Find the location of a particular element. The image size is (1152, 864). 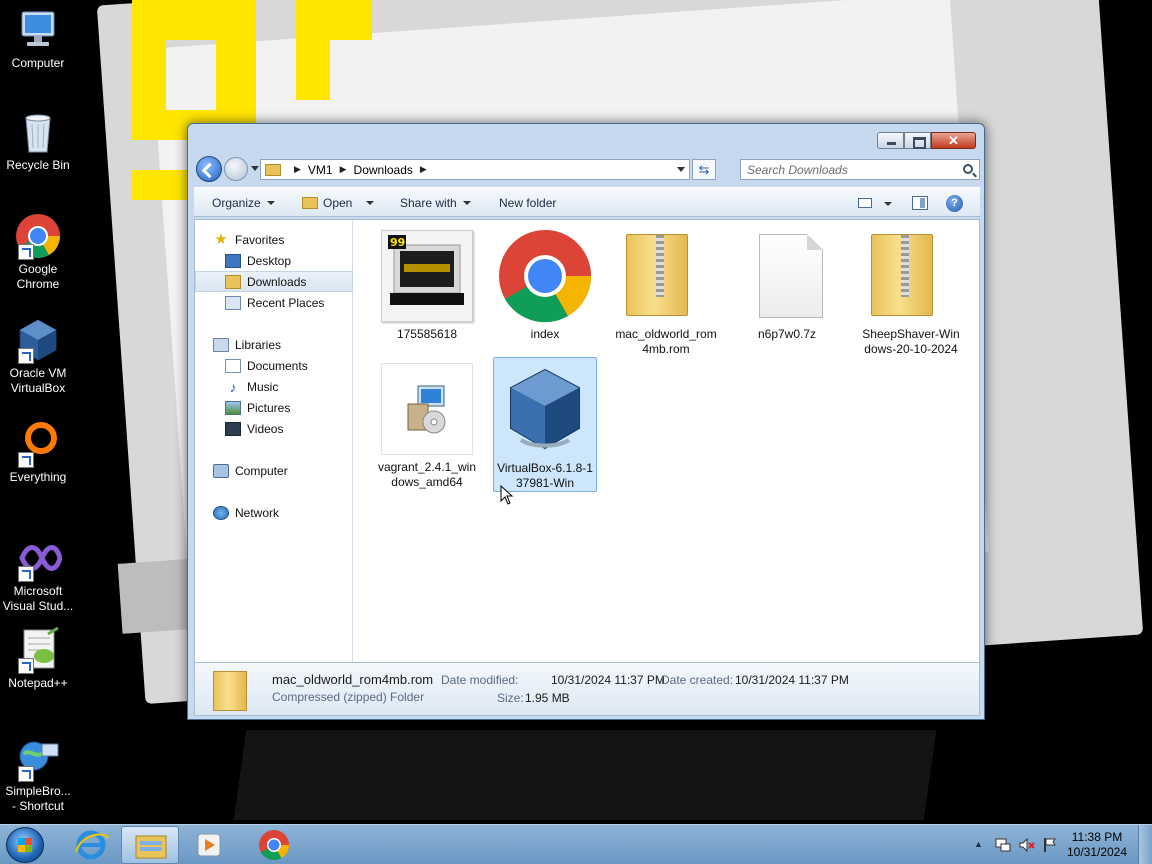

installer-icon is located at coordinates (427, 409).